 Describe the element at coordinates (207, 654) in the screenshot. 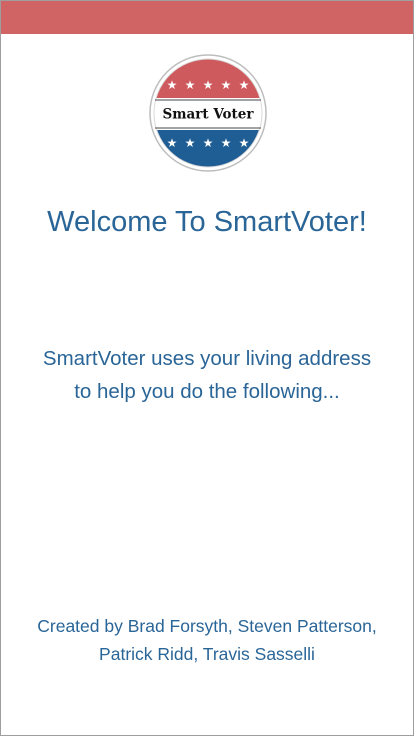

I see `credits-line-2: Patrick Ridd, Travis Sasselli` at that location.